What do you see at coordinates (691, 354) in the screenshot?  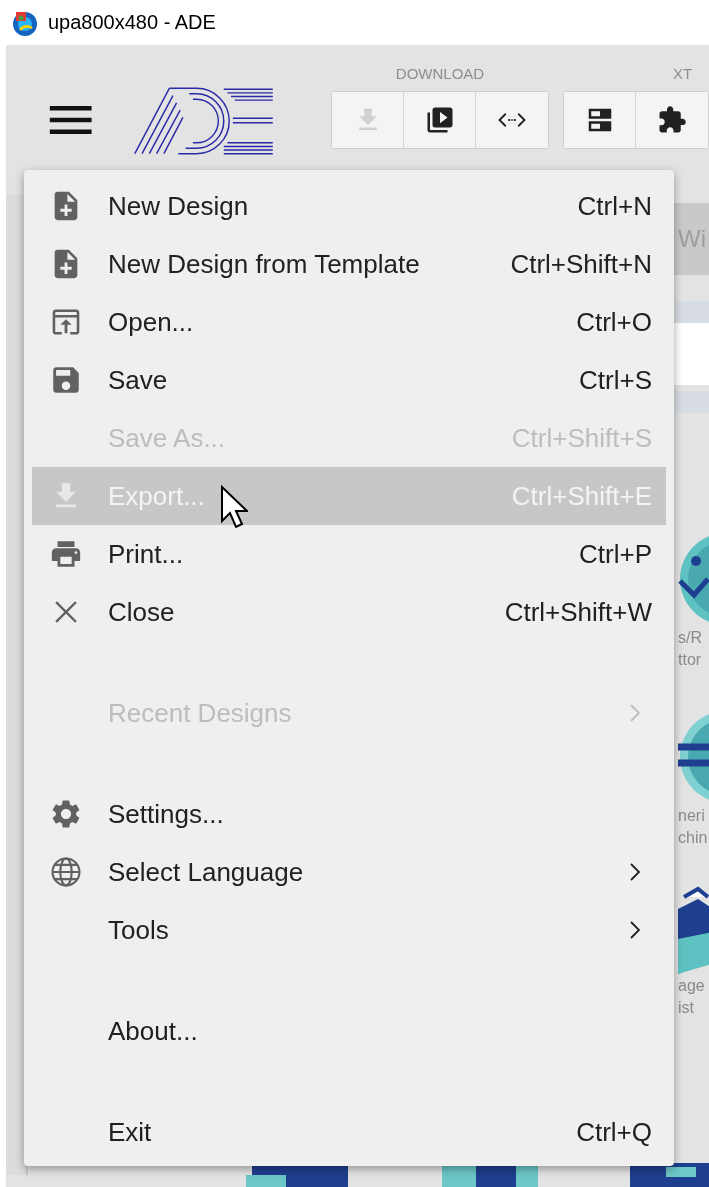 I see `content-panel` at bounding box center [691, 354].